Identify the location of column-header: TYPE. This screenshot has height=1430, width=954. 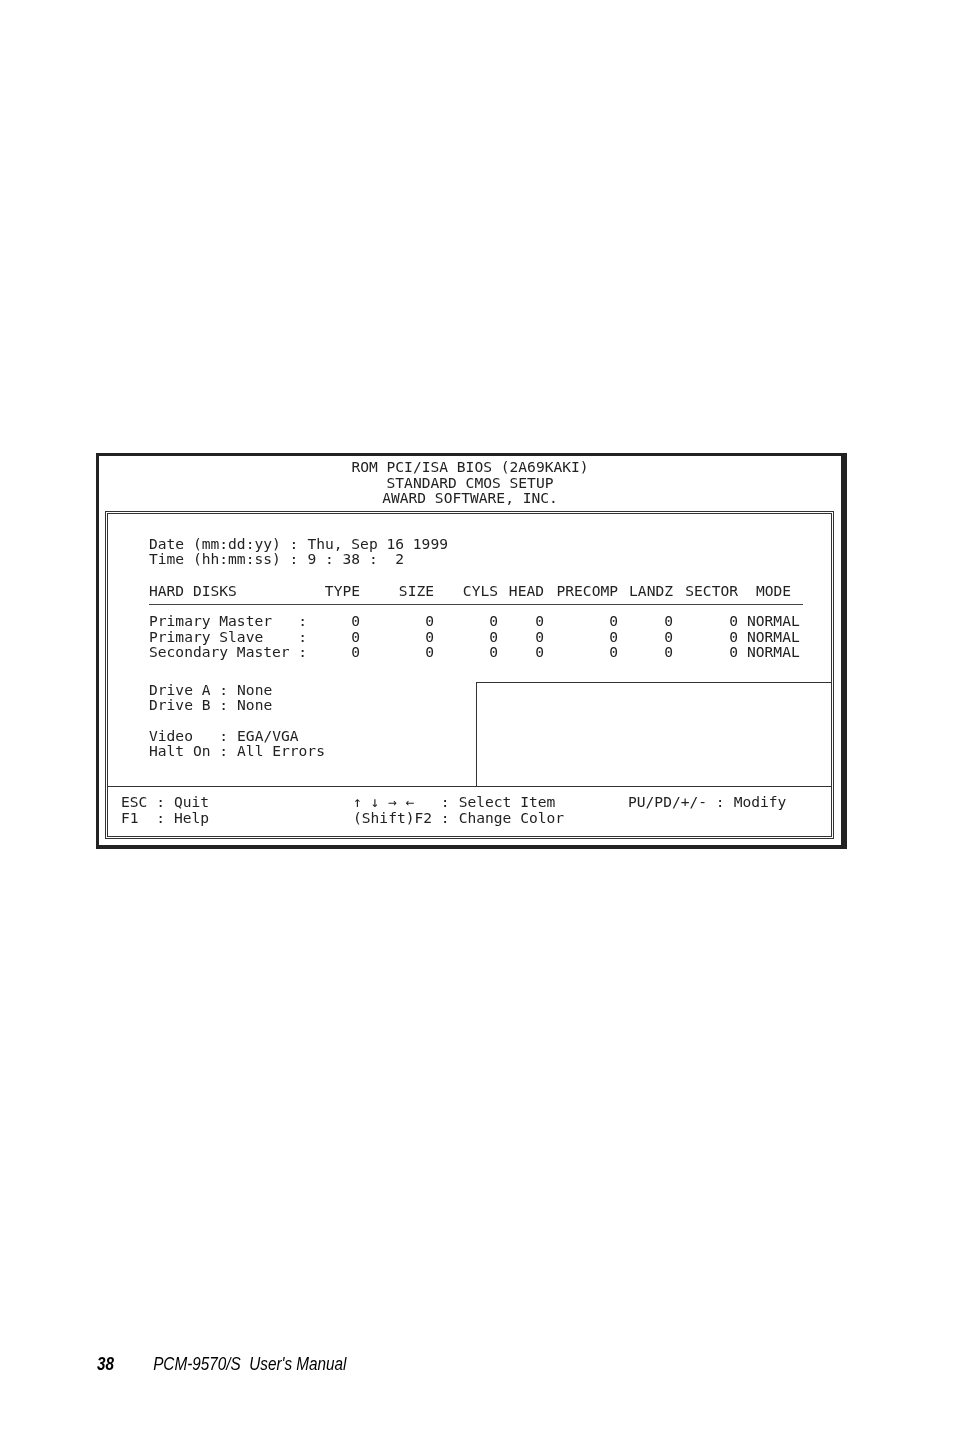
(342, 590).